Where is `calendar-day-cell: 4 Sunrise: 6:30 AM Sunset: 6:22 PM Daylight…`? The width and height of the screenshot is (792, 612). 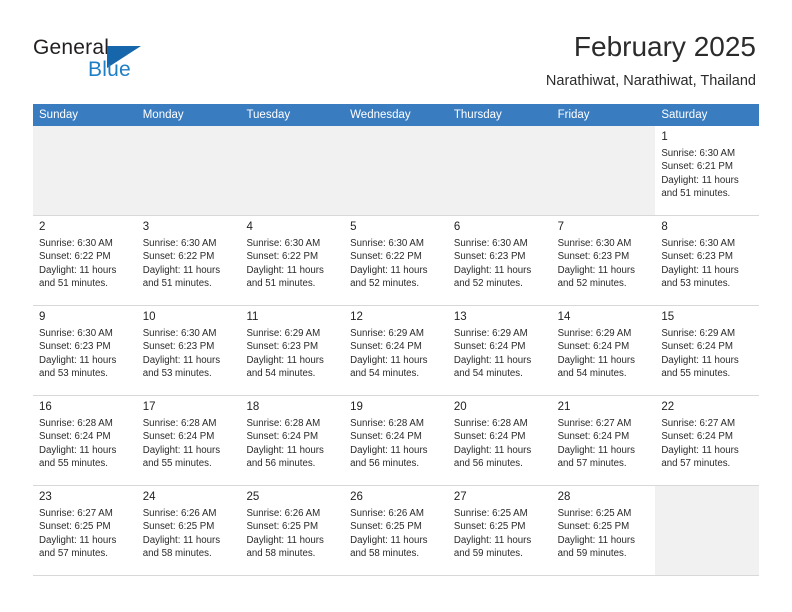 calendar-day-cell: 4 Sunrise: 6:30 AM Sunset: 6:22 PM Daylight… is located at coordinates (292, 260).